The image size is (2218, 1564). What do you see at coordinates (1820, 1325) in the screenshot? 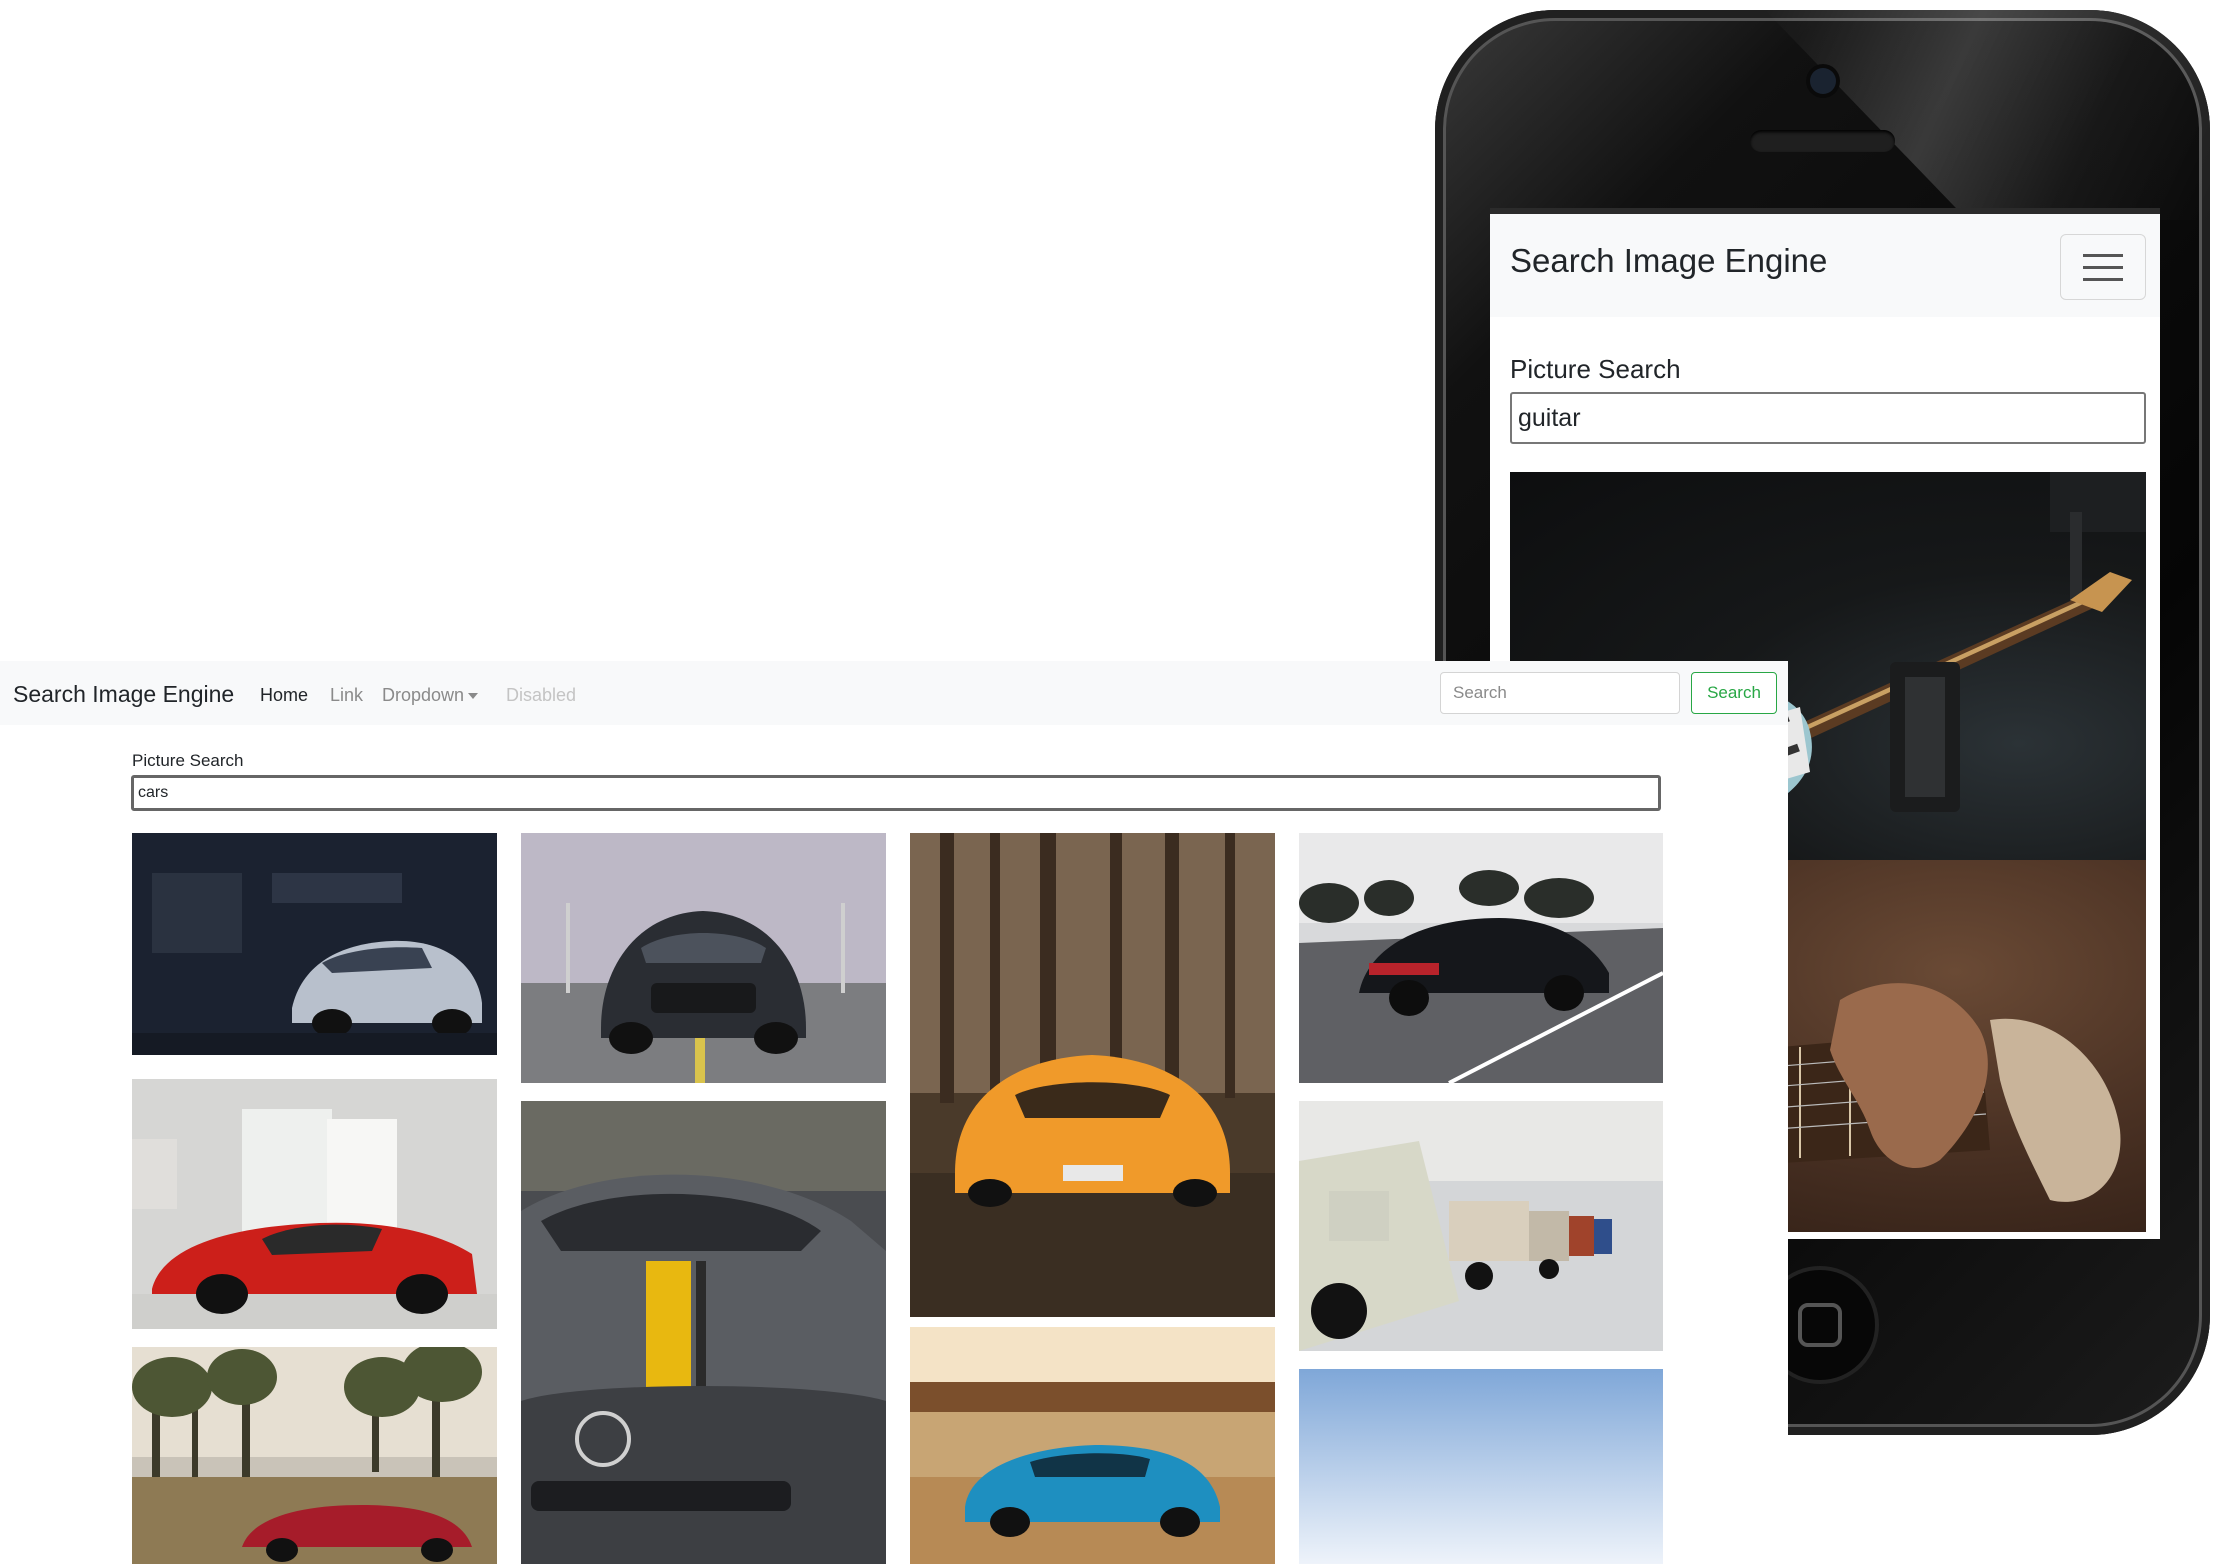
I see `home-square-icon` at bounding box center [1820, 1325].